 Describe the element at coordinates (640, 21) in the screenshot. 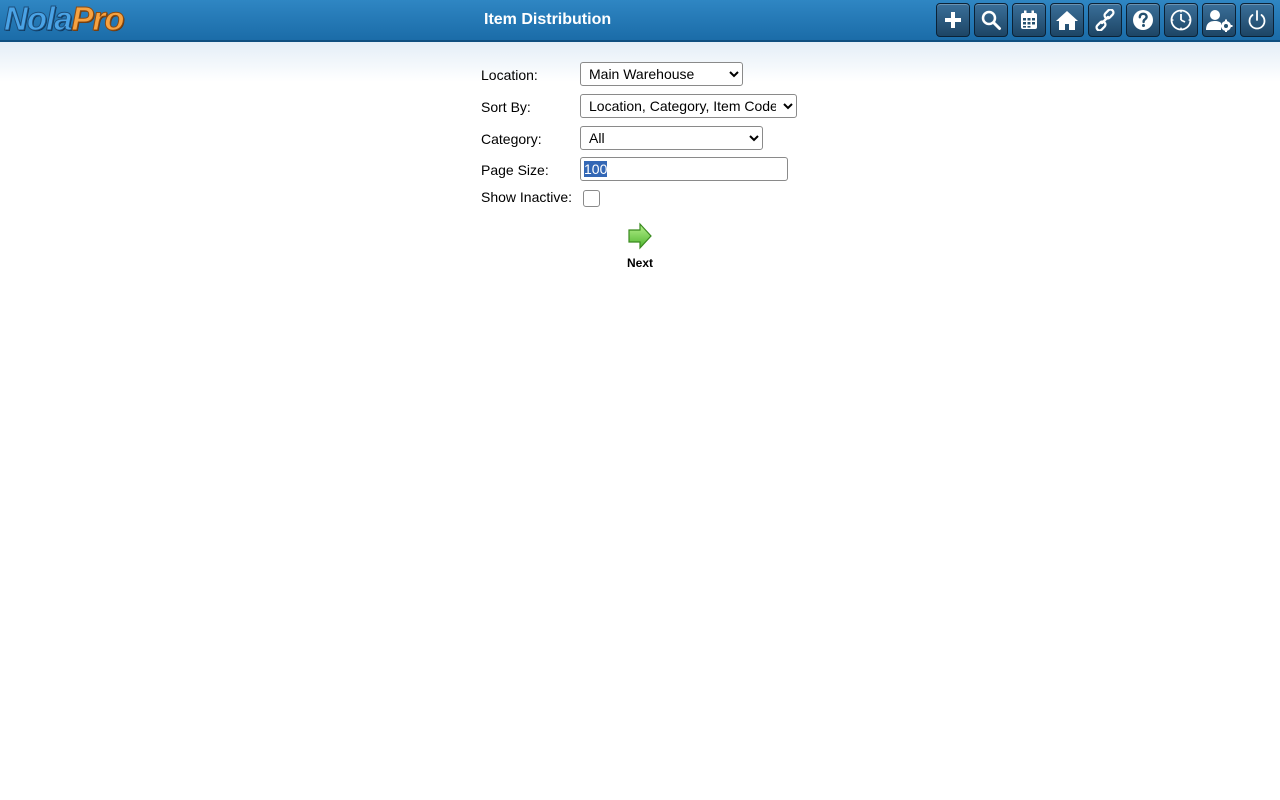

I see `top-bar: NolaPro Item Distribution` at that location.